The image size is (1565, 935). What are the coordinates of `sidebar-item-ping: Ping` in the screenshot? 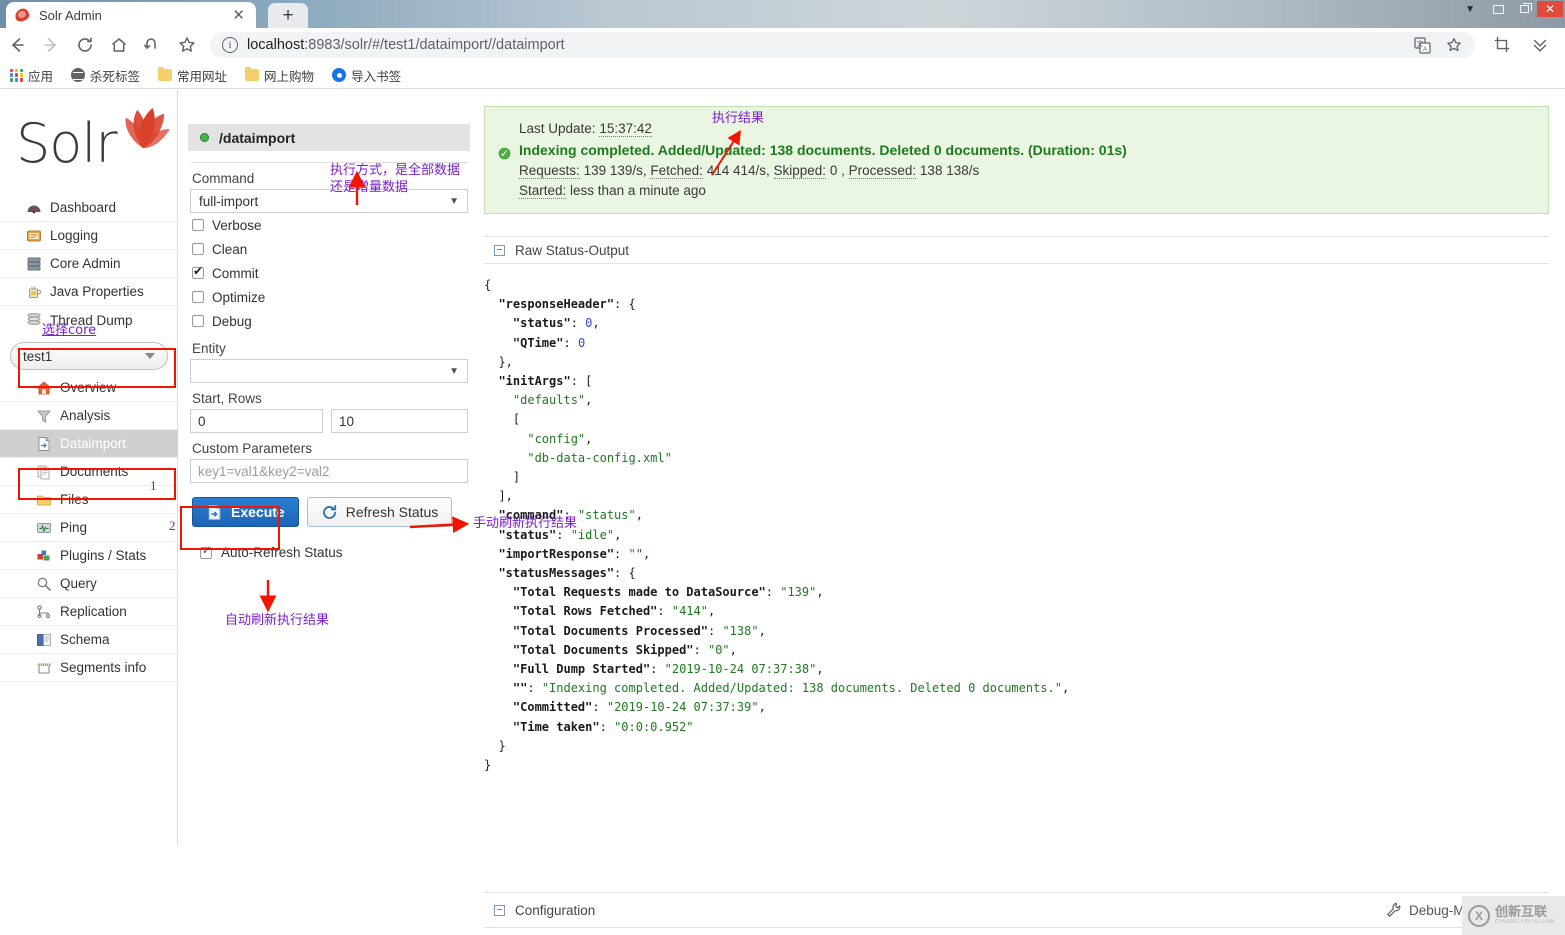 It's located at (89, 528).